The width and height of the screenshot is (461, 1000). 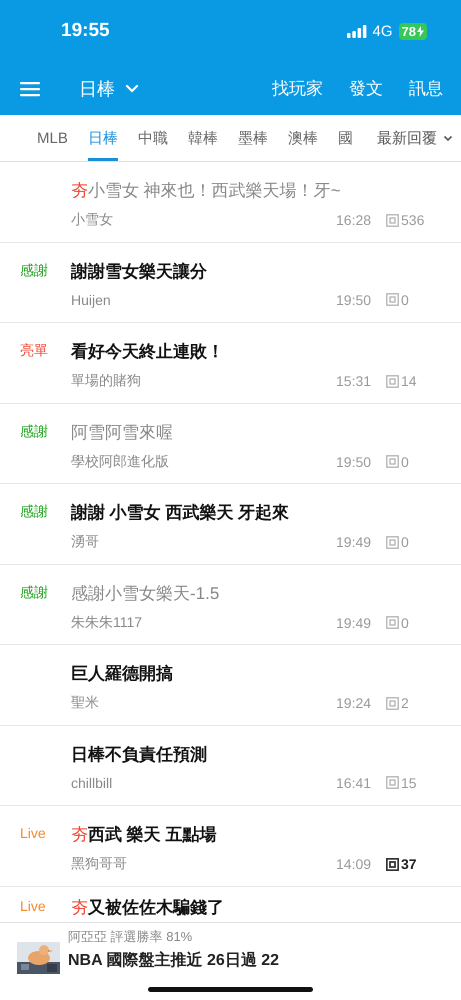 I want to click on league-tab: 國, so click(x=345, y=138).